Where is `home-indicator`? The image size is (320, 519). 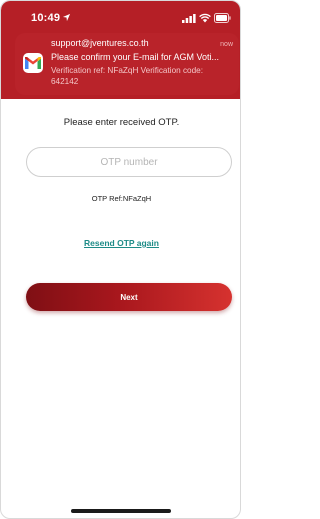 home-indicator is located at coordinates (121, 511).